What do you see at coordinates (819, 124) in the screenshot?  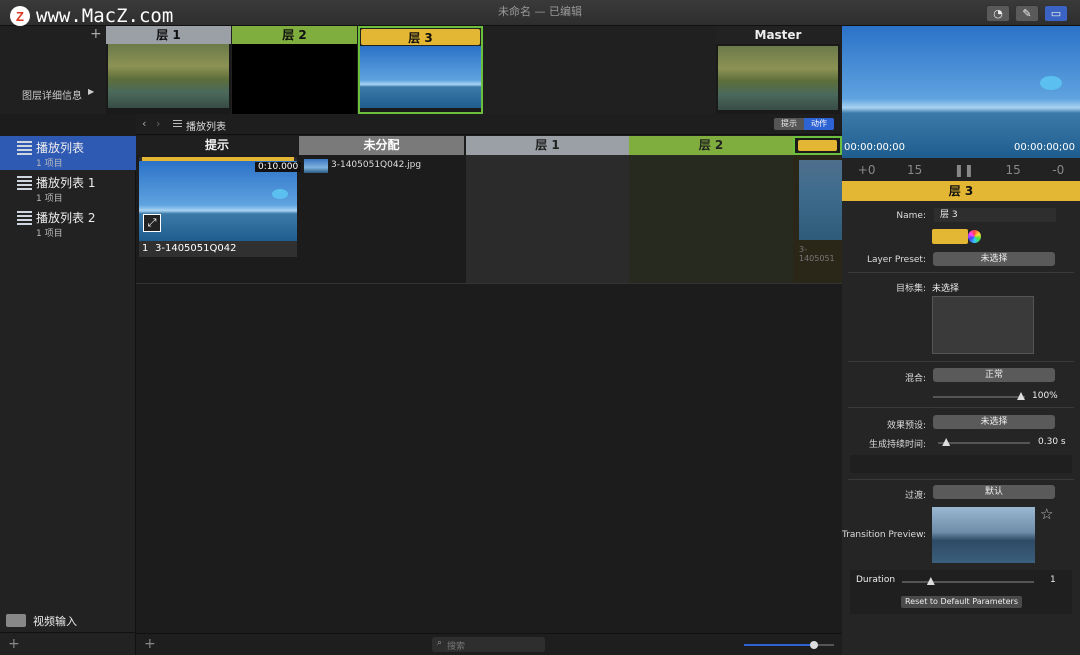 I see `tab-action: 动作` at bounding box center [819, 124].